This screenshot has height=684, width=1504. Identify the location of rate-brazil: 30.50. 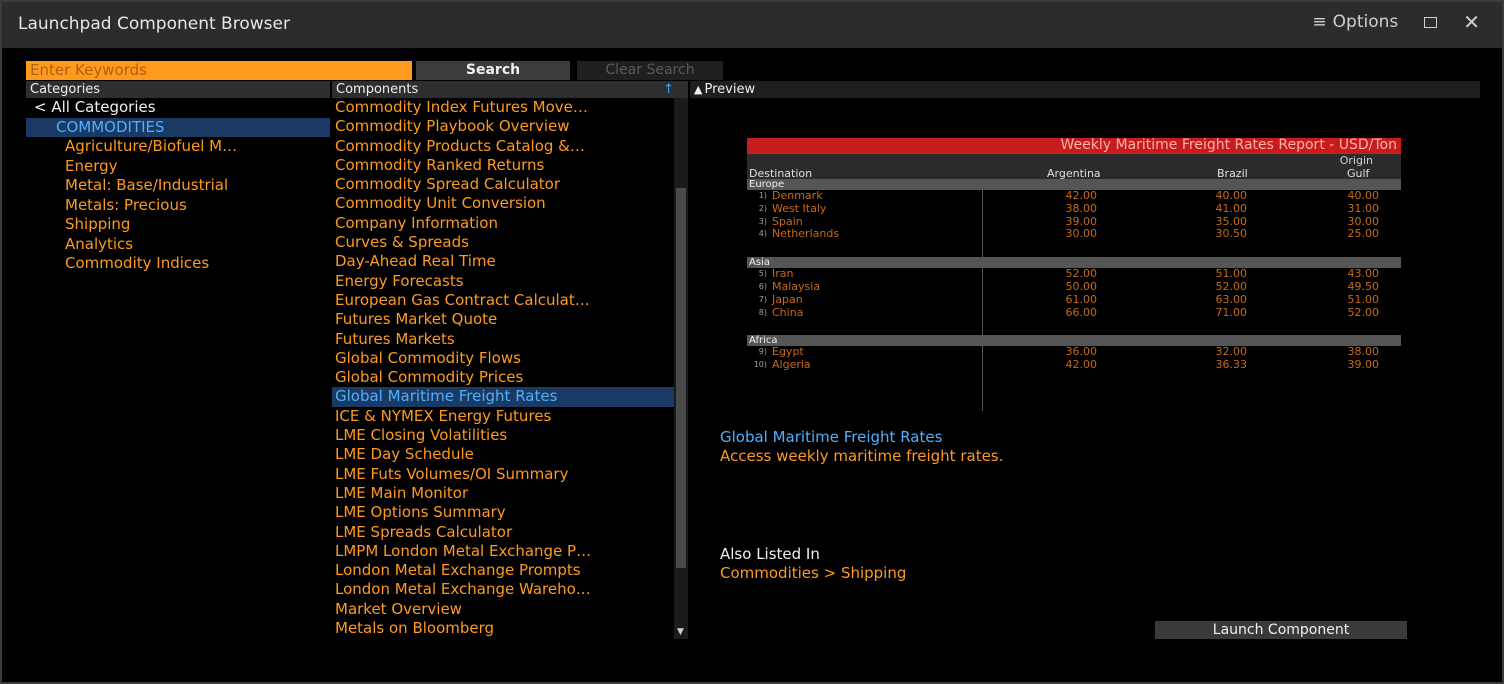
(1231, 234).